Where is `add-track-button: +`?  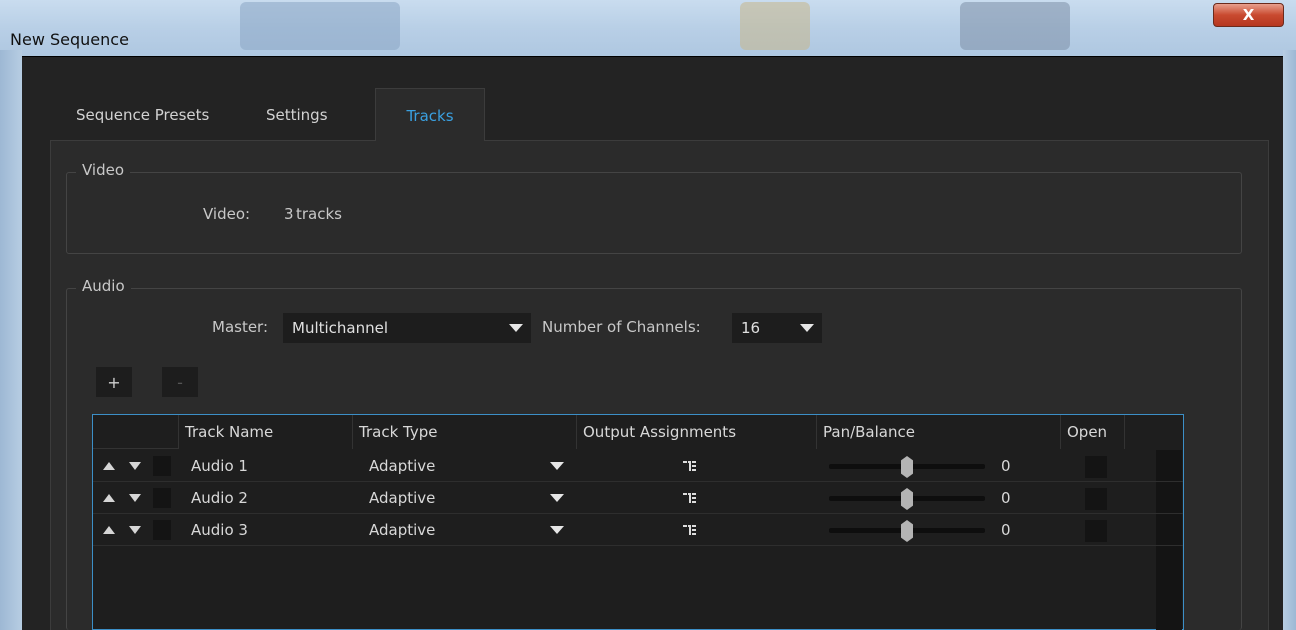
add-track-button: + is located at coordinates (114, 382).